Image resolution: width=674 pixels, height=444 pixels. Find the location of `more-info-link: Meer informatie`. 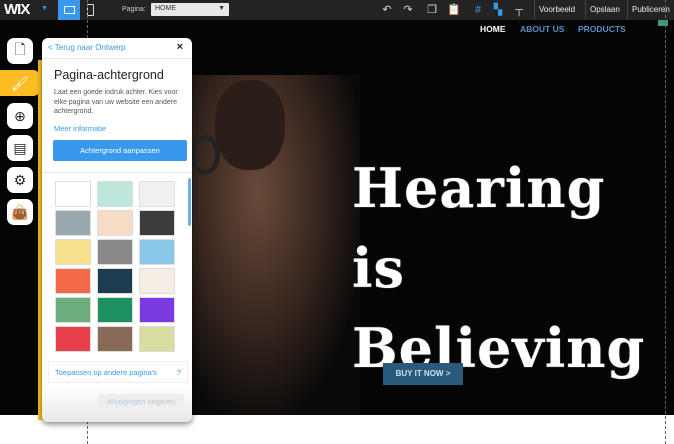

more-info-link: Meer informatie is located at coordinates (80, 128).